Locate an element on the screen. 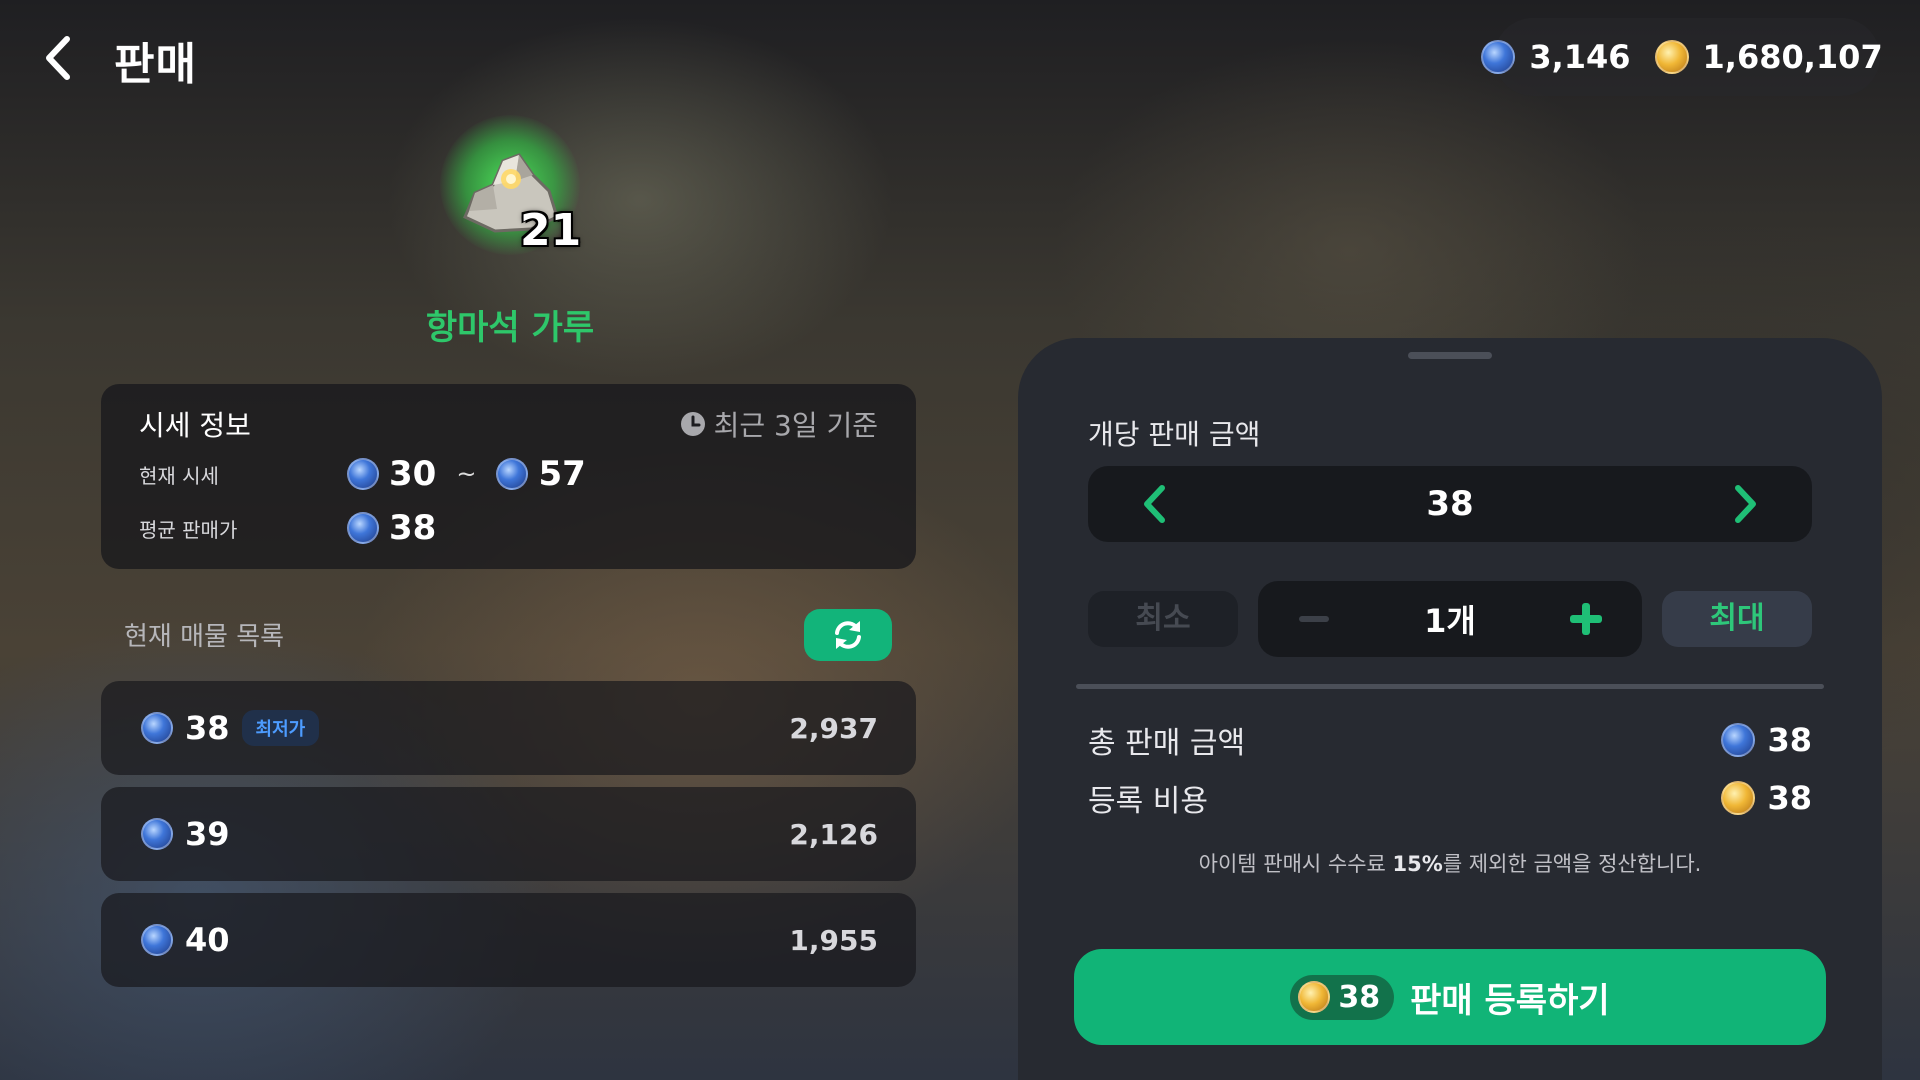 This screenshot has width=1920, height=1080. quantity-stepper: 1개 is located at coordinates (1450, 619).